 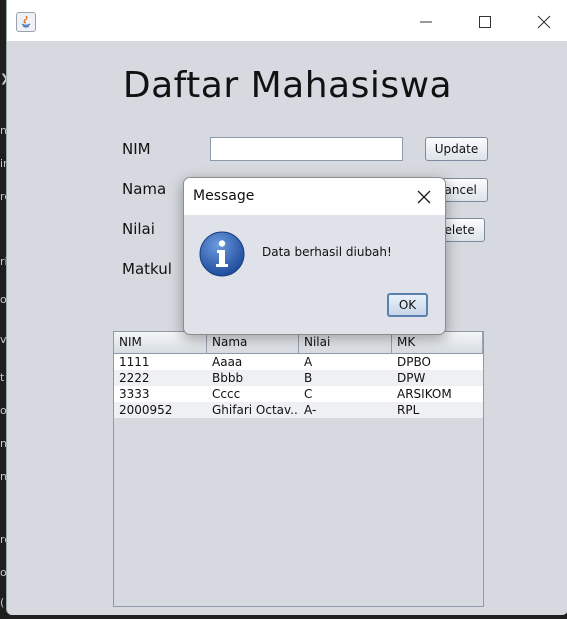 I want to click on maximize-button, so click(x=486, y=22).